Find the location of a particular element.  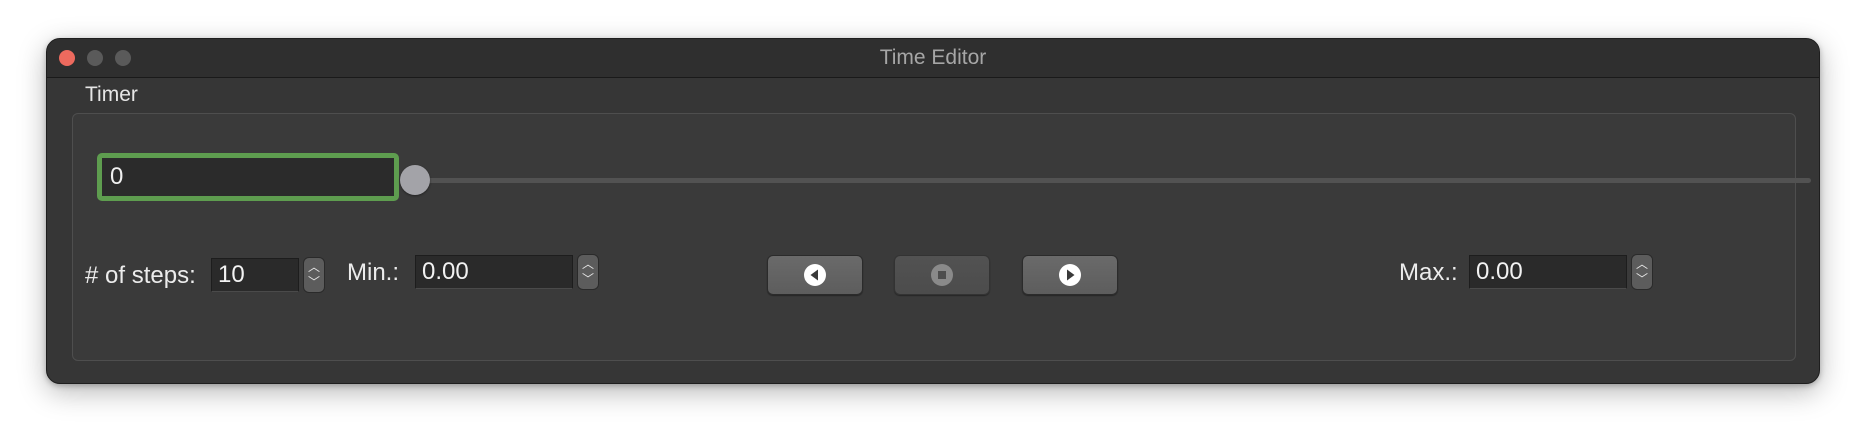

min-label: Min.: is located at coordinates (373, 272).